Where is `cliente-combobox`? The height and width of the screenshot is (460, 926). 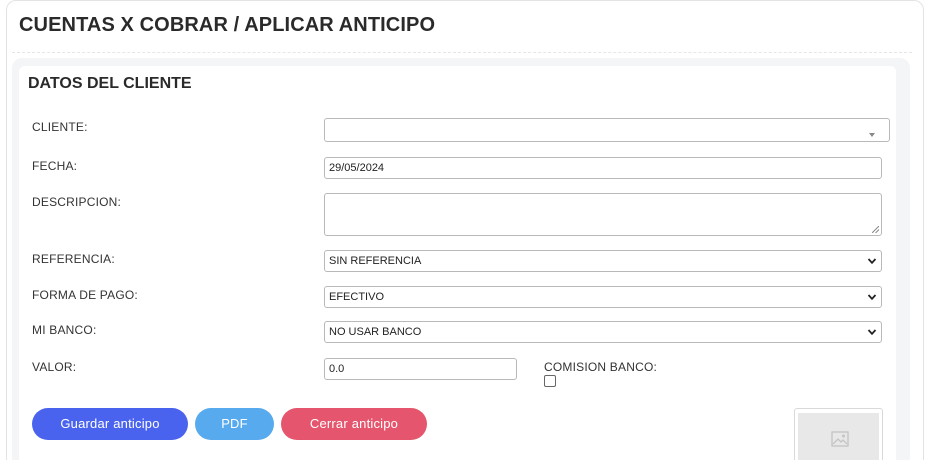 cliente-combobox is located at coordinates (607, 130).